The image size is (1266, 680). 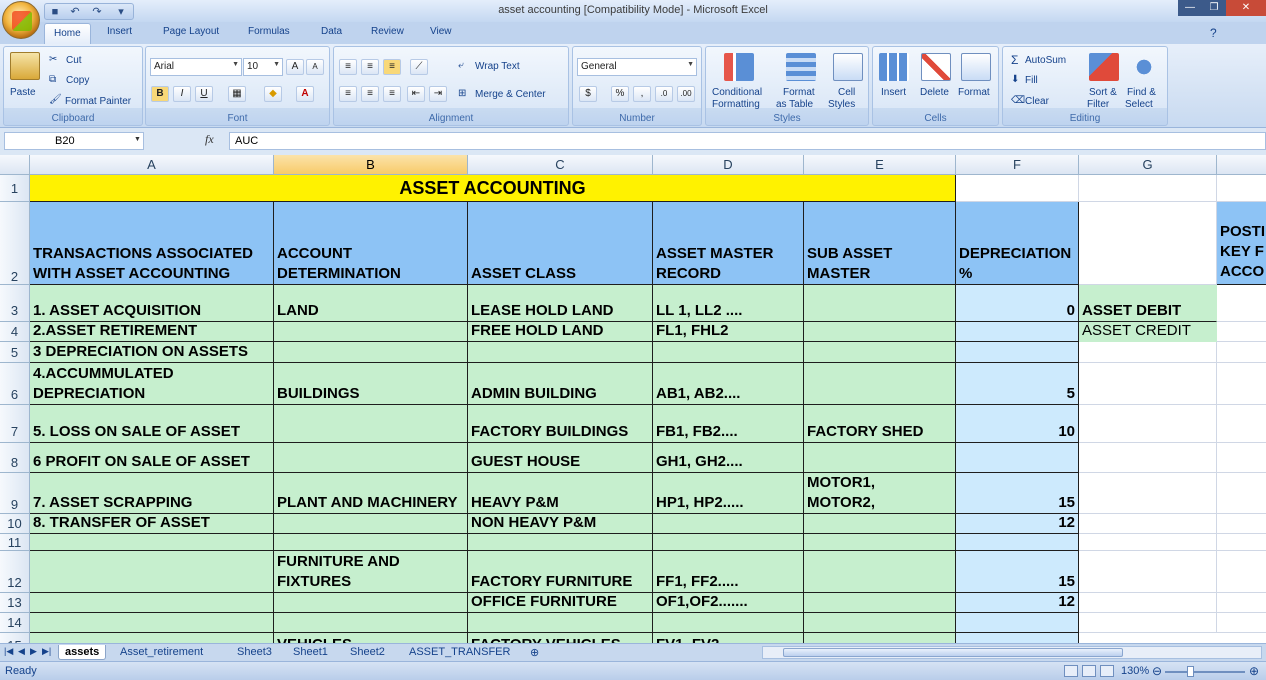 I want to click on cell-b15: VEHICLES, so click(x=371, y=638).